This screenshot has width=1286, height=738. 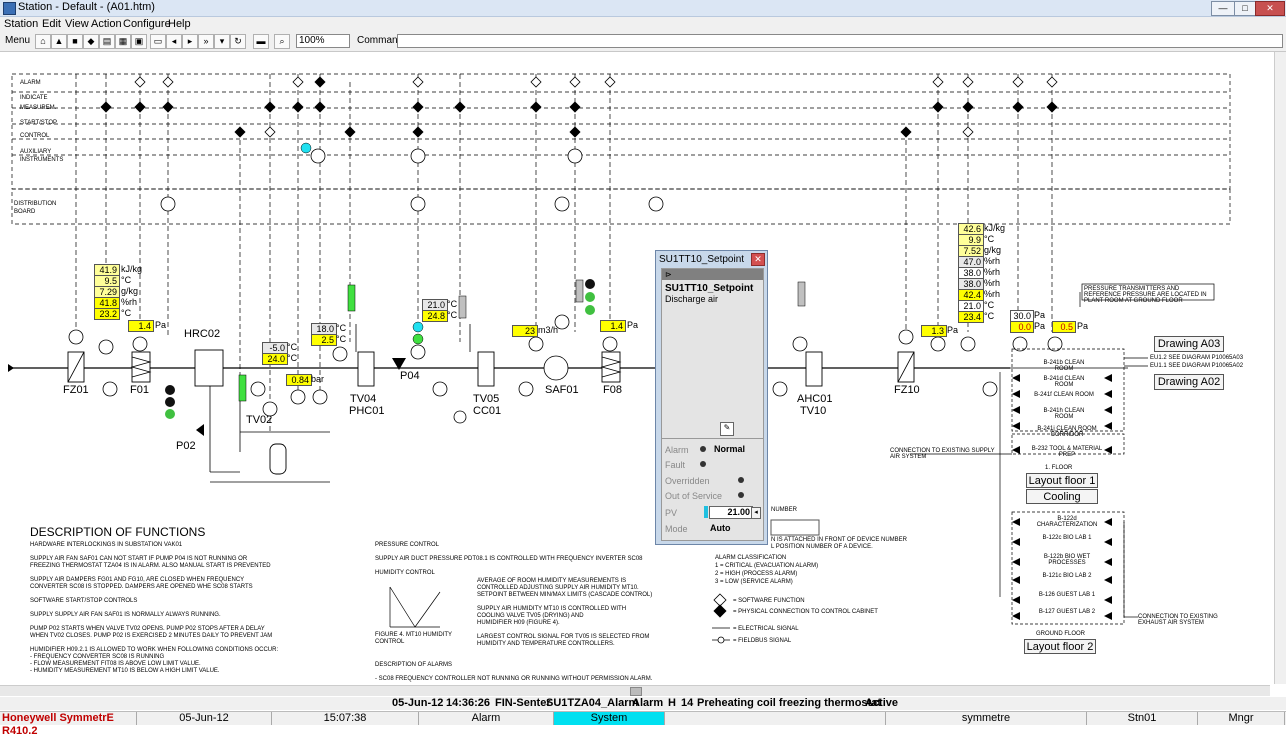 What do you see at coordinates (934, 331) in the screenshot?
I see `value-pressure-fz10: 1.3` at bounding box center [934, 331].